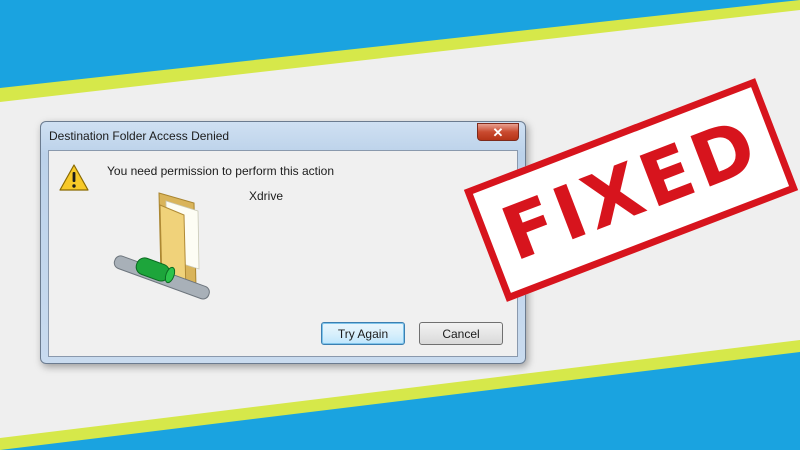 The width and height of the screenshot is (800, 450). What do you see at coordinates (283, 136) in the screenshot?
I see `dialog-titlebar: Destination Folder Access Denied ✕` at bounding box center [283, 136].